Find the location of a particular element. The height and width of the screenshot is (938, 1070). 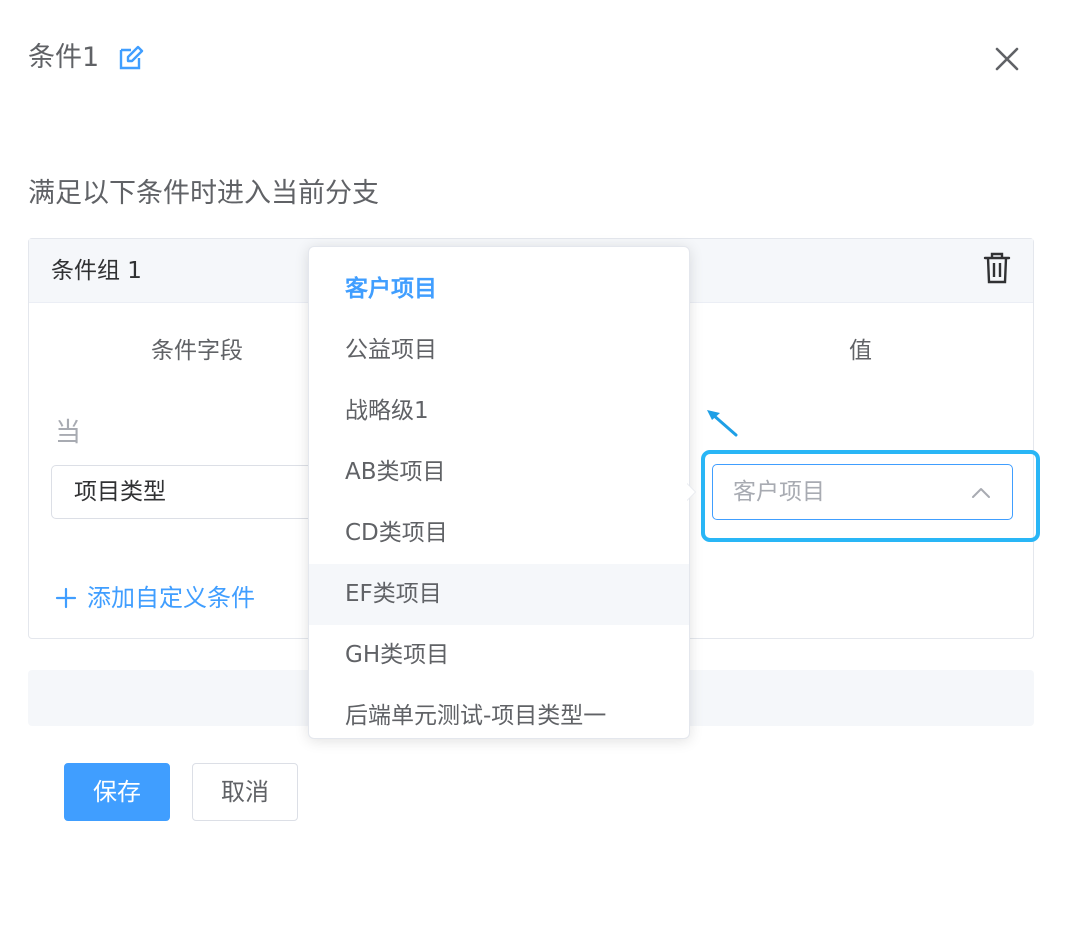

dropdown-option: CD类项目 is located at coordinates (499, 533).